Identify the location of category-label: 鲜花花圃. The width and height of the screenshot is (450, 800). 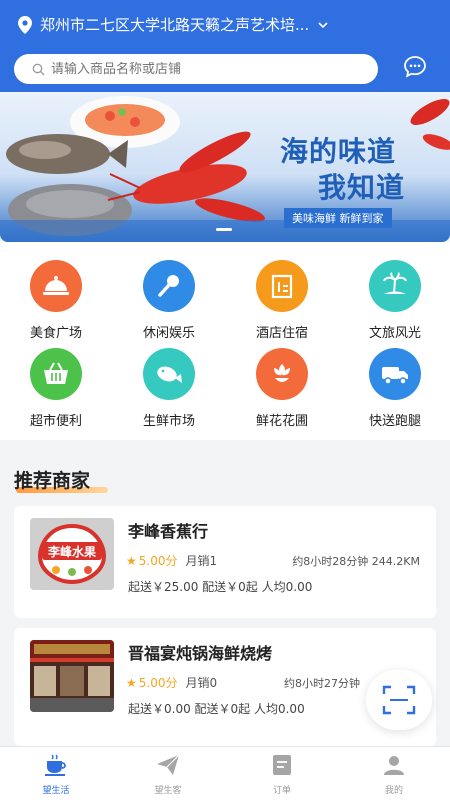
(281, 421).